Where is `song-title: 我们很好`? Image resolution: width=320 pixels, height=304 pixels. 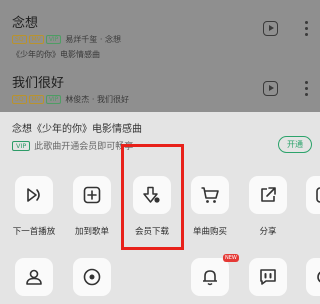 song-title: 我们很好 is located at coordinates (38, 83).